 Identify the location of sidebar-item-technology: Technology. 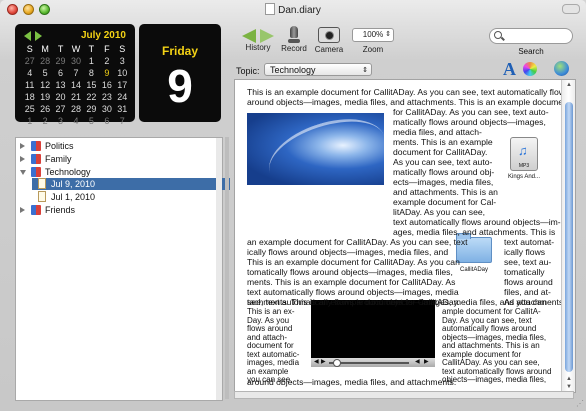
(115, 172).